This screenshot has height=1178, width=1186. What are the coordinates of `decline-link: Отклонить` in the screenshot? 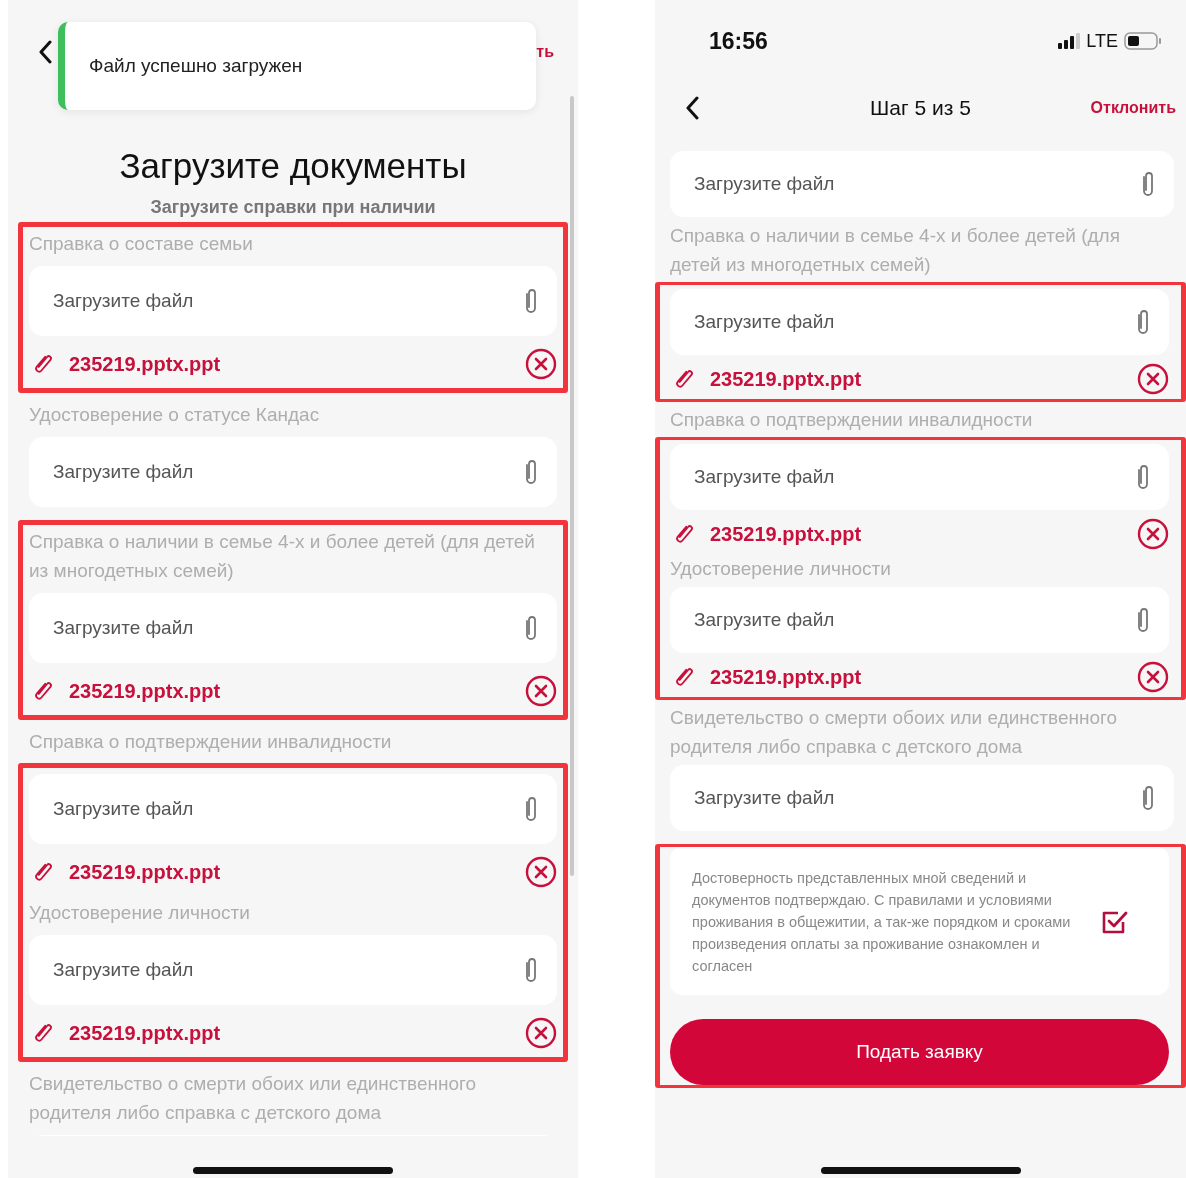 It's located at (1133, 108).